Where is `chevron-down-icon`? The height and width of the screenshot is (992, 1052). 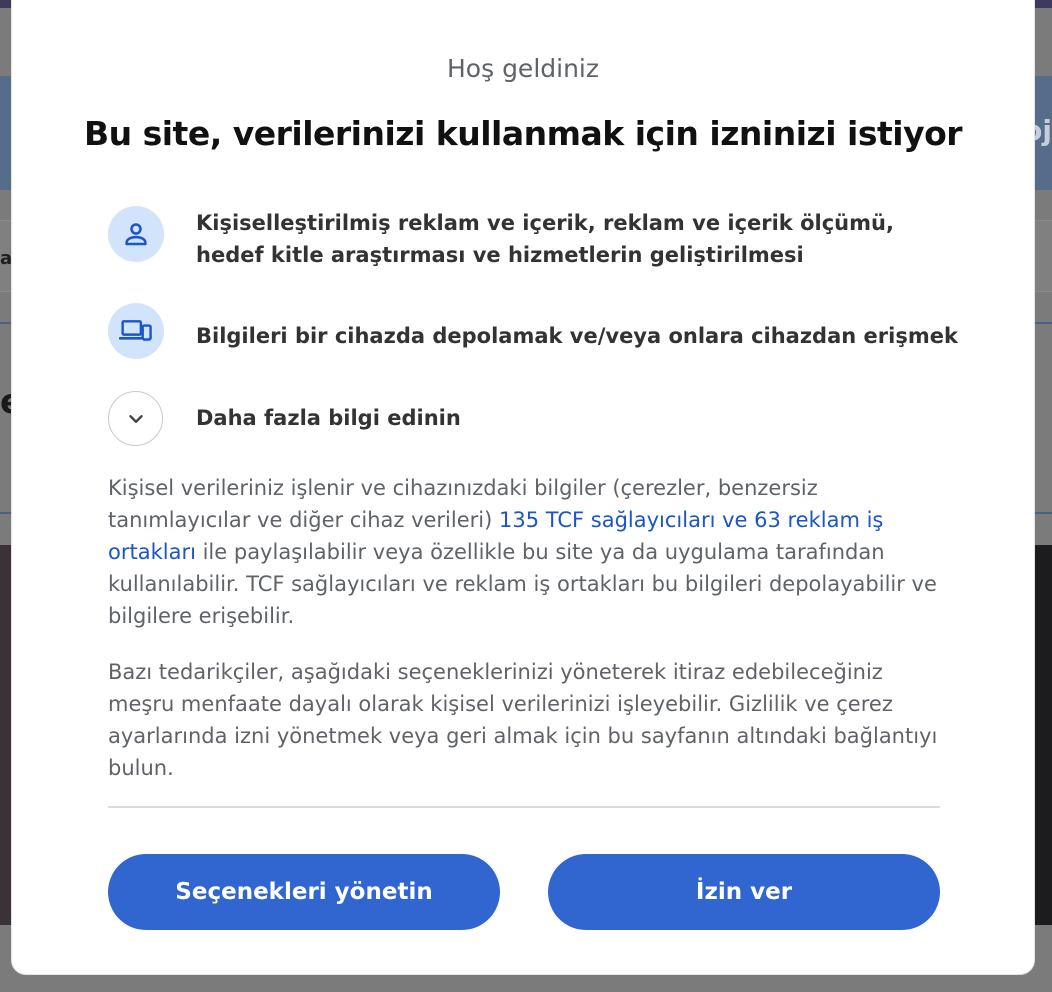 chevron-down-icon is located at coordinates (135, 418).